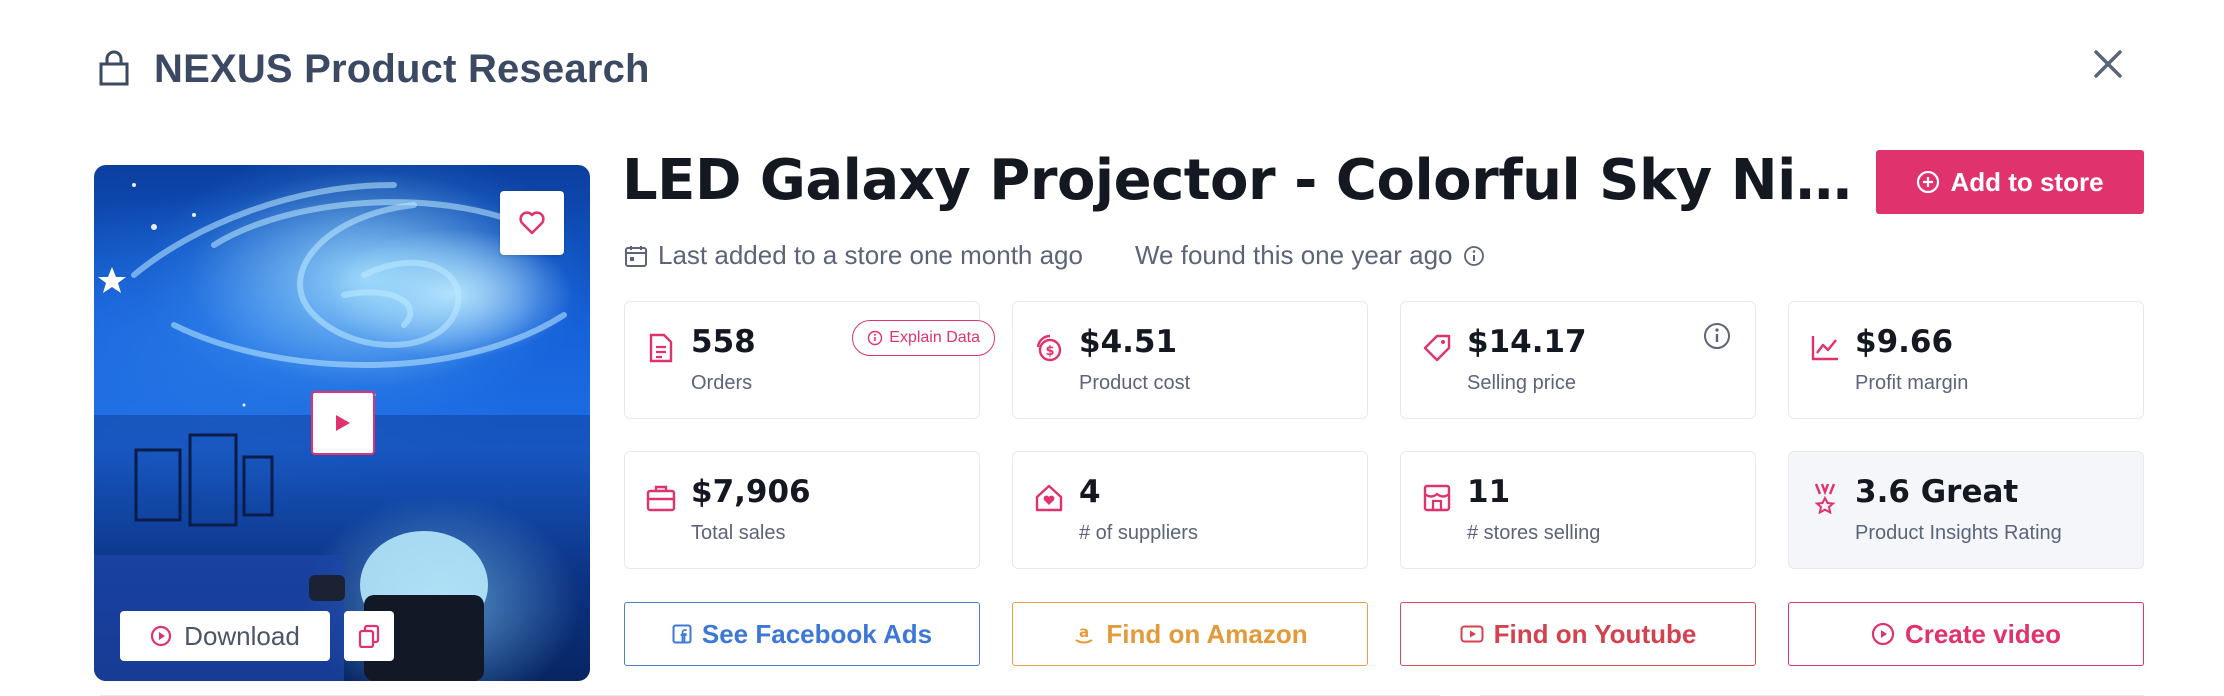  Describe the element at coordinates (114, 69) in the screenshot. I see `shopping-bag-icon` at that location.